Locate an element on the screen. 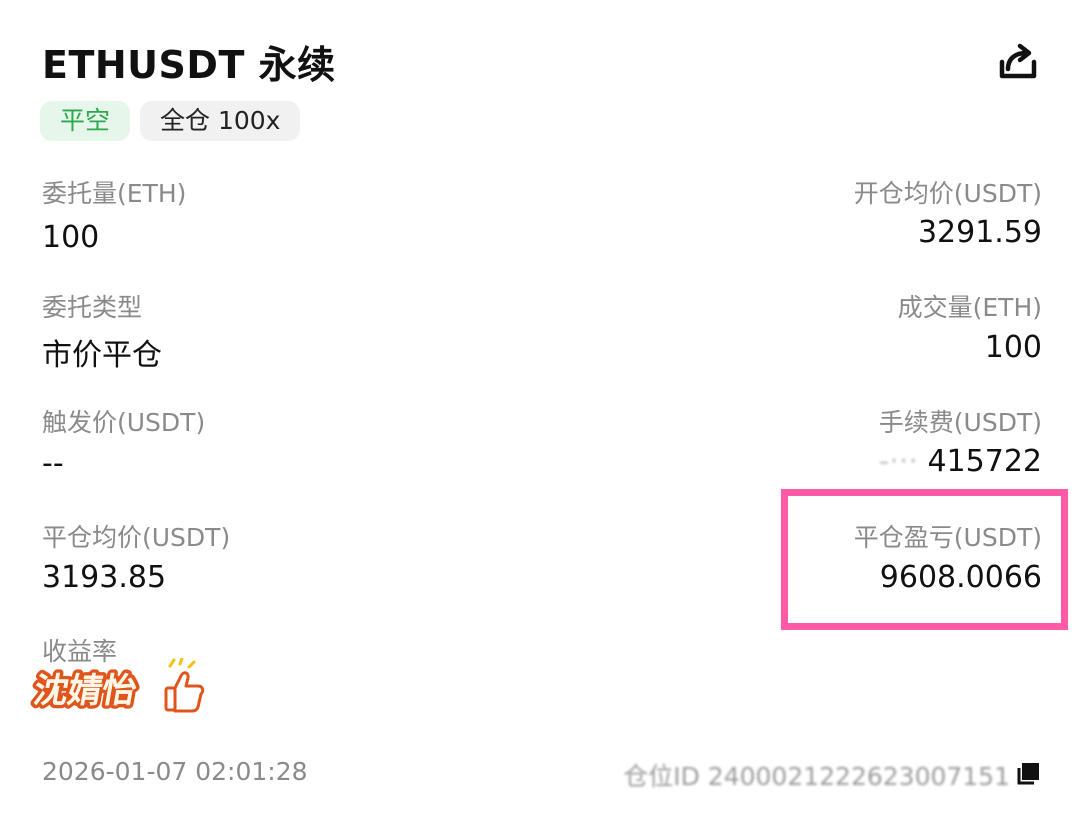 The image size is (1084, 825). filled-qty-label: 成交量(ETH) is located at coordinates (969, 307).